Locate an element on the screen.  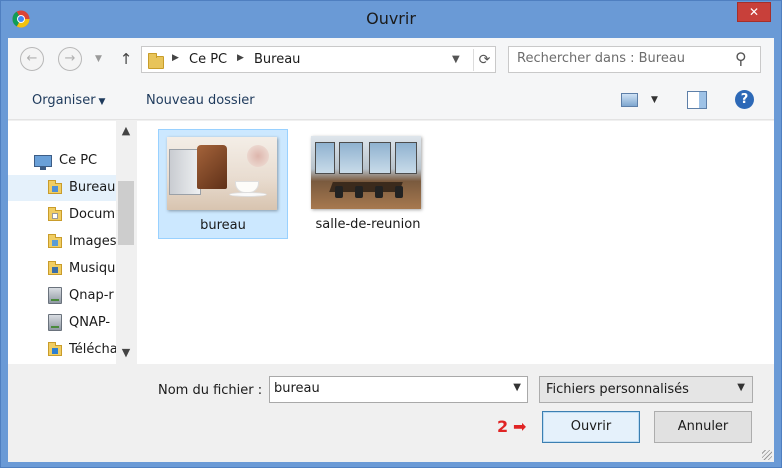
file-name: bureau is located at coordinates (223, 225).